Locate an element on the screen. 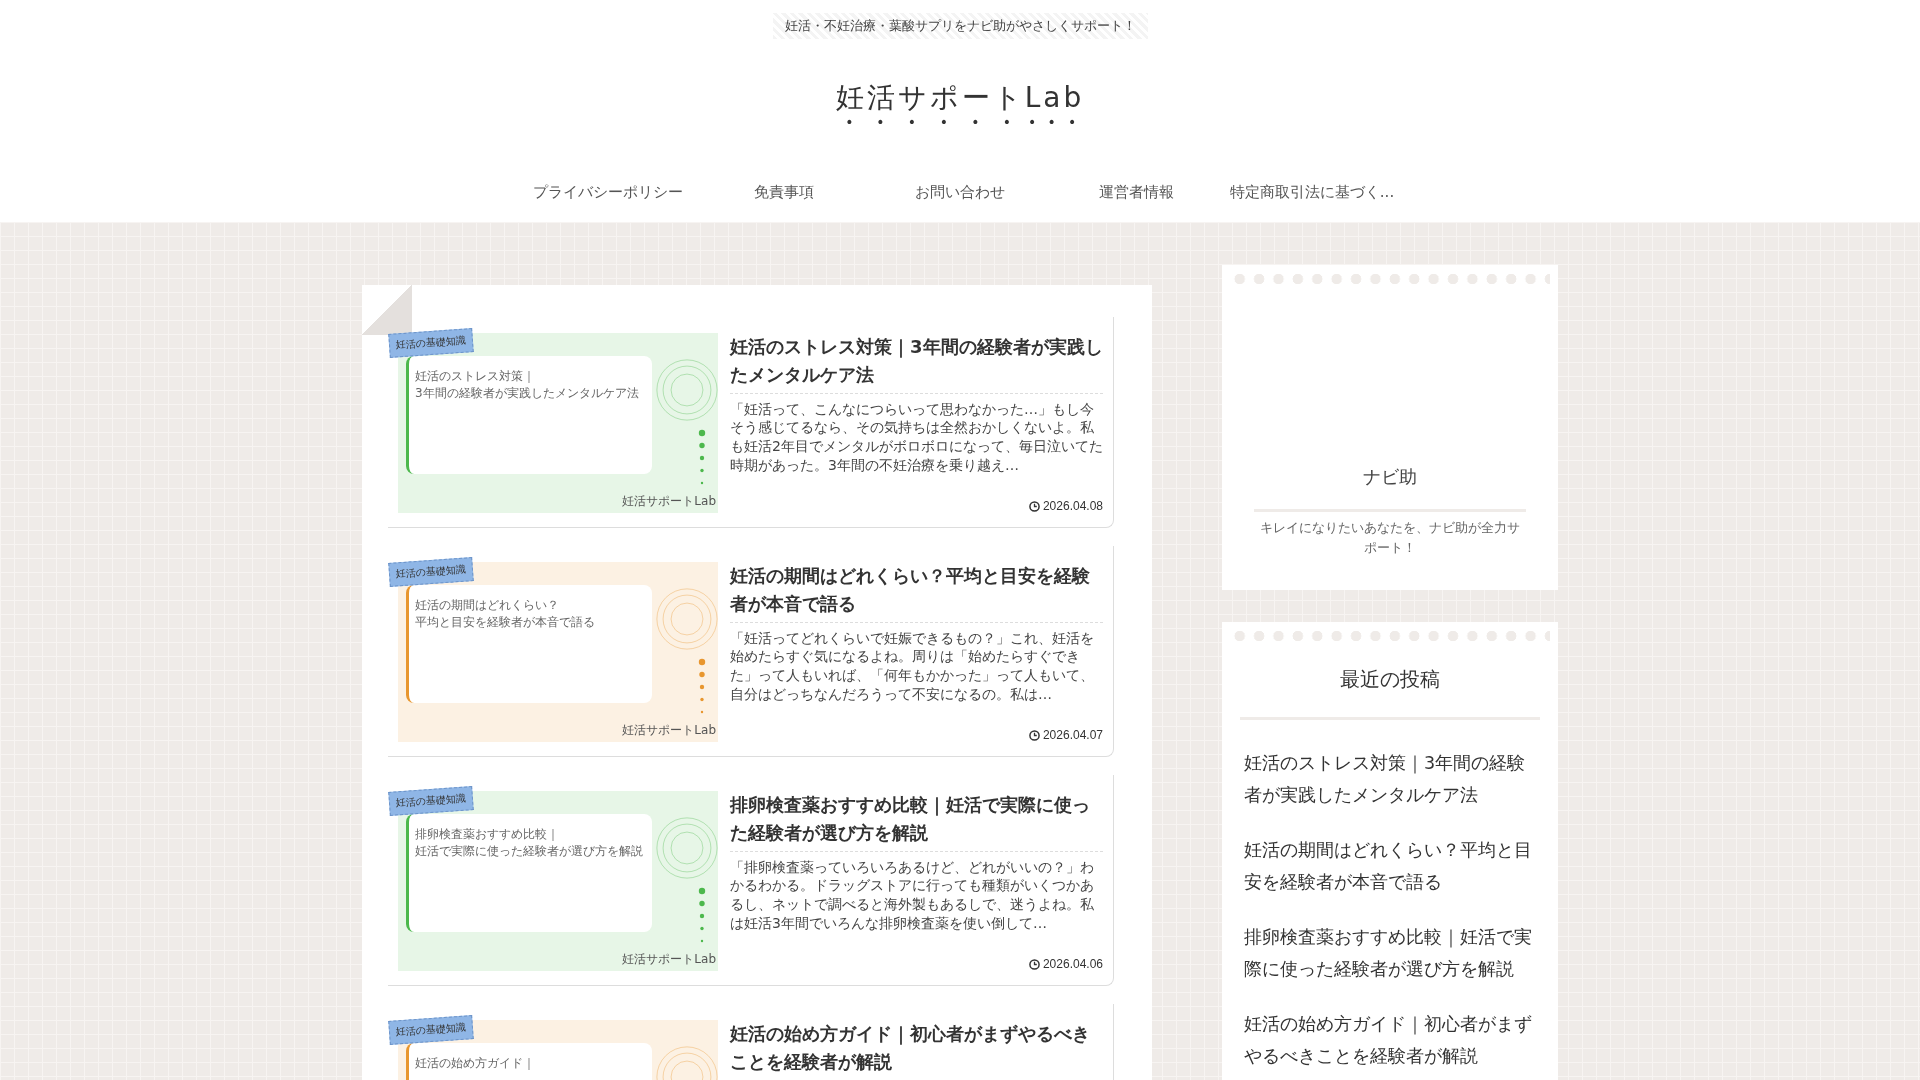  page-fold-corner is located at coordinates (387, 310).